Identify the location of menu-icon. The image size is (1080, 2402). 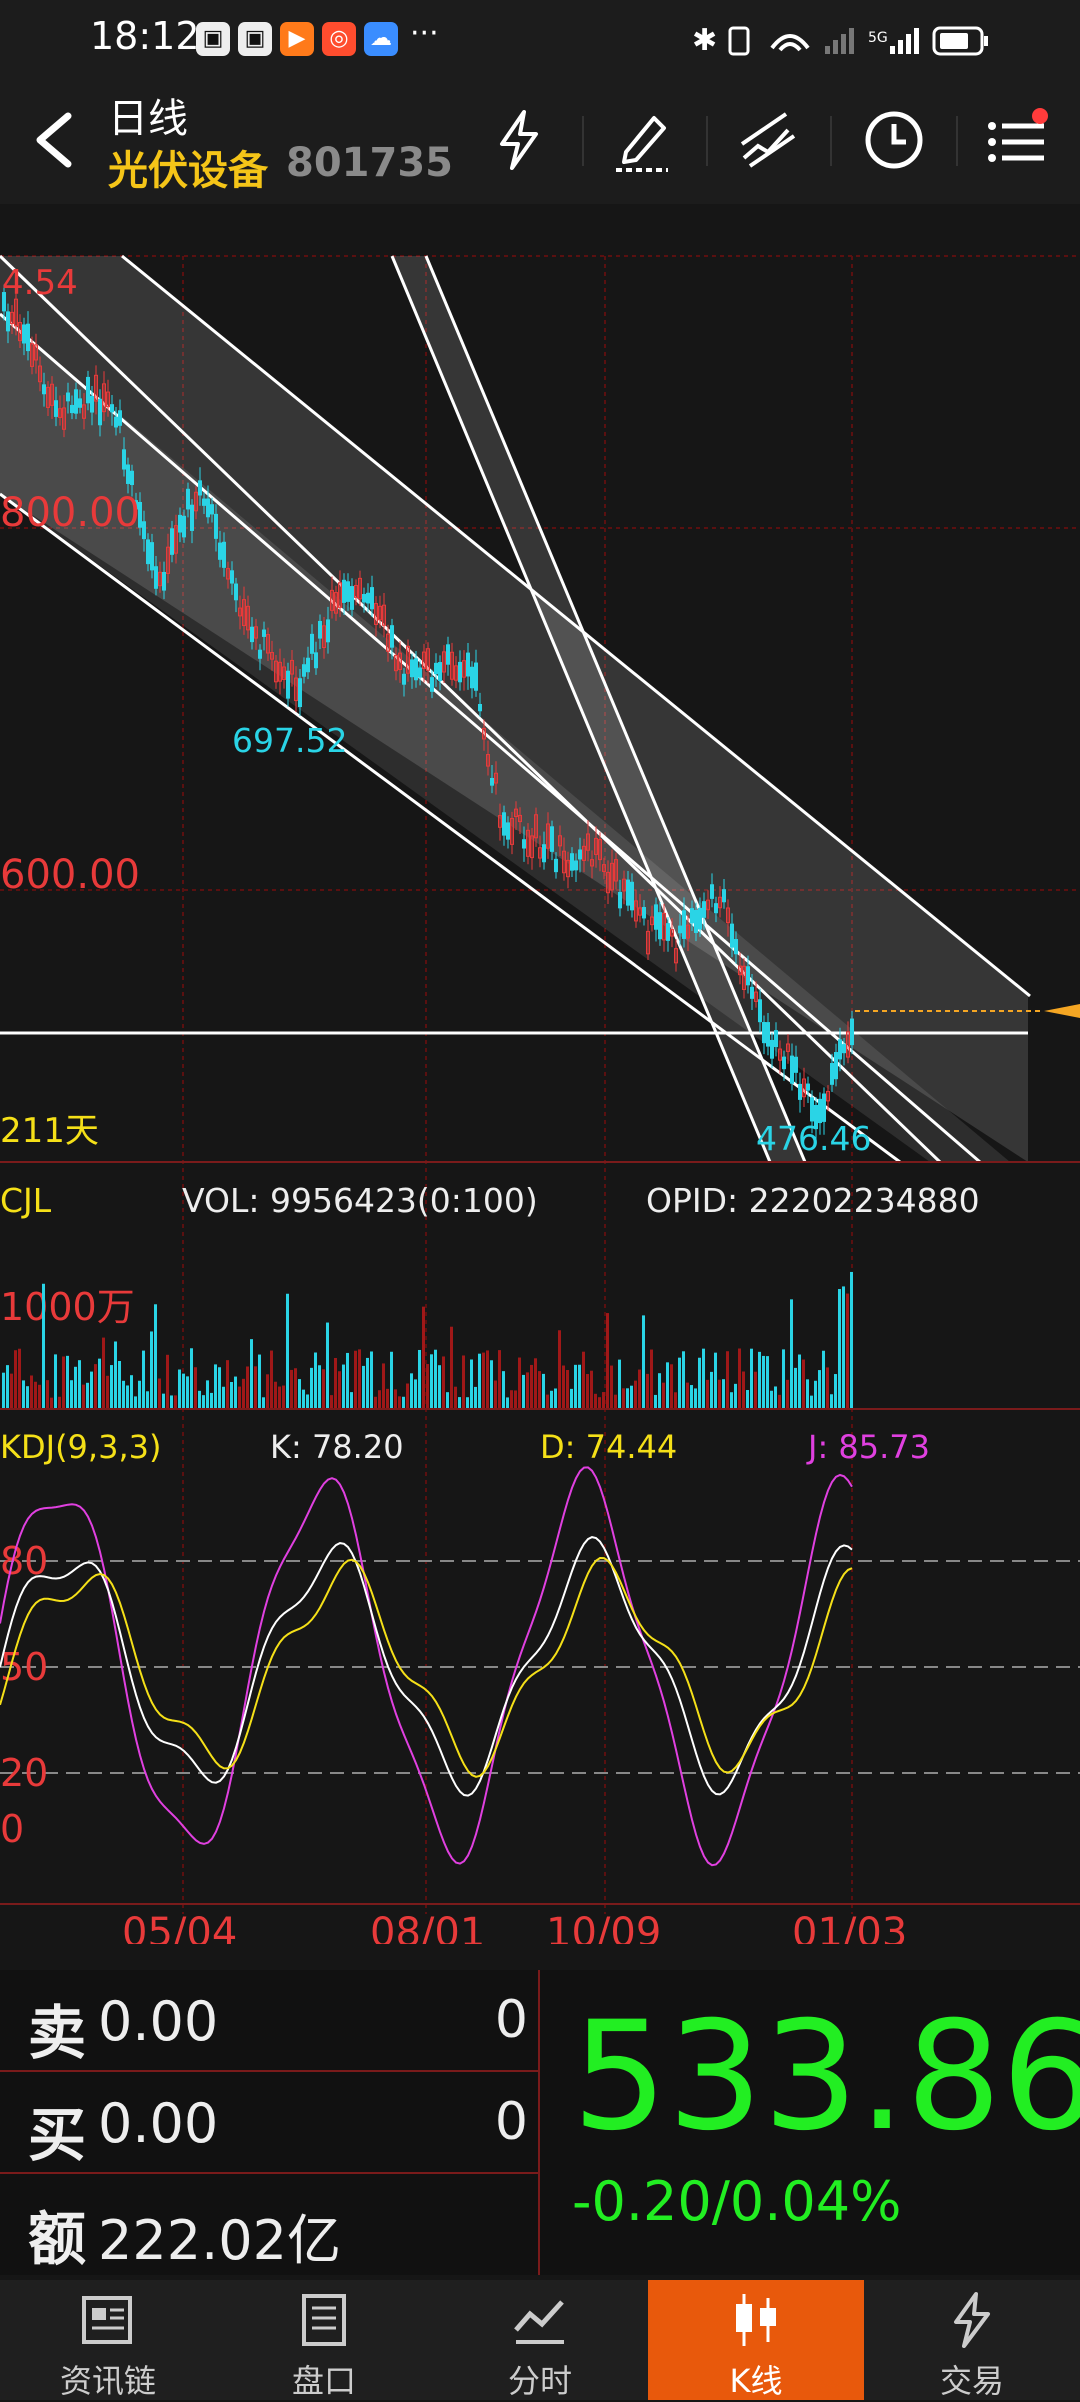
(1018, 140).